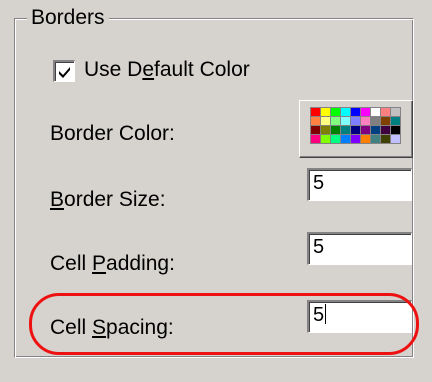 This screenshot has height=382, width=432. Describe the element at coordinates (57, 199) in the screenshot. I see `label-mnemonic: B` at that location.